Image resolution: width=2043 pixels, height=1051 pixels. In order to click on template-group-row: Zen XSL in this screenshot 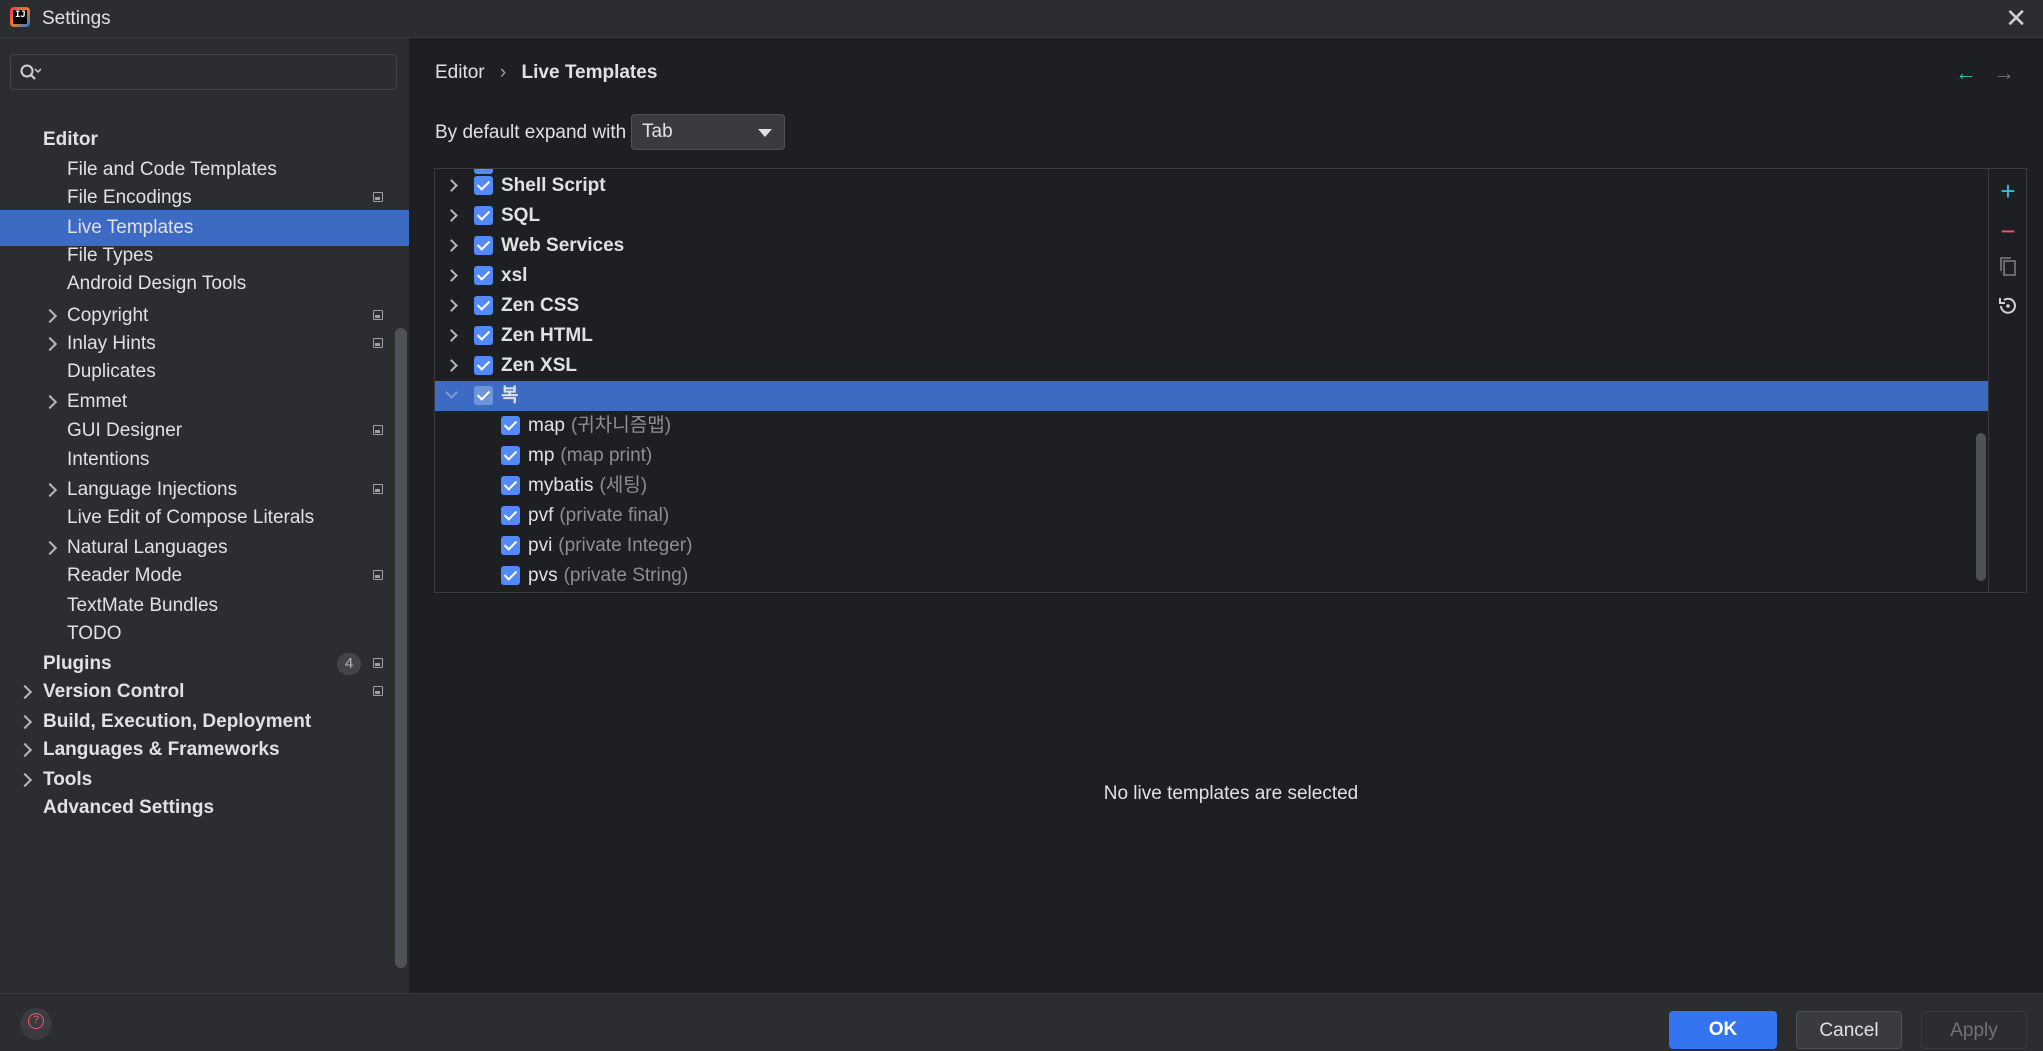, I will do `click(1211, 366)`.